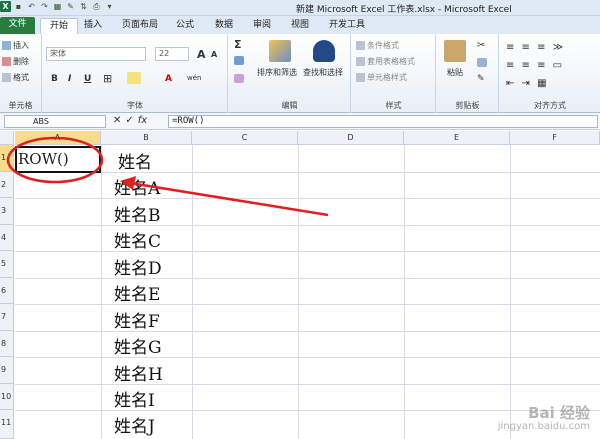 This screenshot has width=600, height=439. Describe the element at coordinates (238, 44) in the screenshot. I see `autosum-button: Σ` at that location.